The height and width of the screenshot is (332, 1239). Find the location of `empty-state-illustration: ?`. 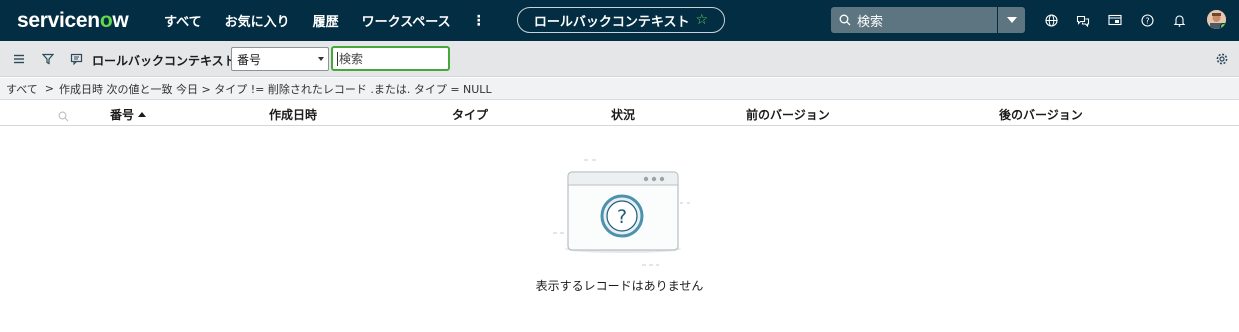

empty-state-illustration: ? is located at coordinates (621, 212).